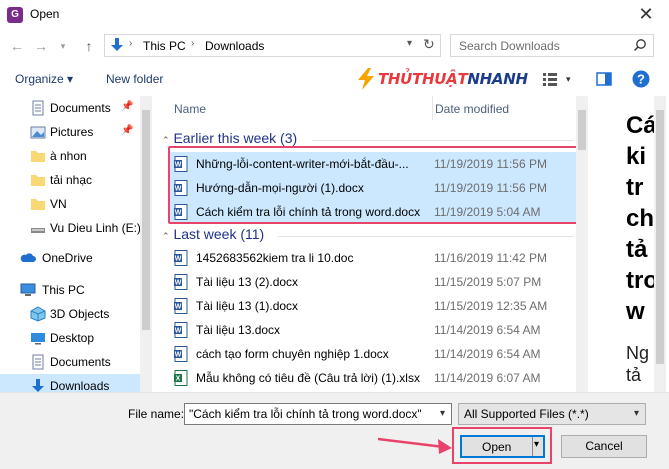 Image resolution: width=669 pixels, height=469 pixels. What do you see at coordinates (44, 79) in the screenshot?
I see `organize-button: Organize ▾` at bounding box center [44, 79].